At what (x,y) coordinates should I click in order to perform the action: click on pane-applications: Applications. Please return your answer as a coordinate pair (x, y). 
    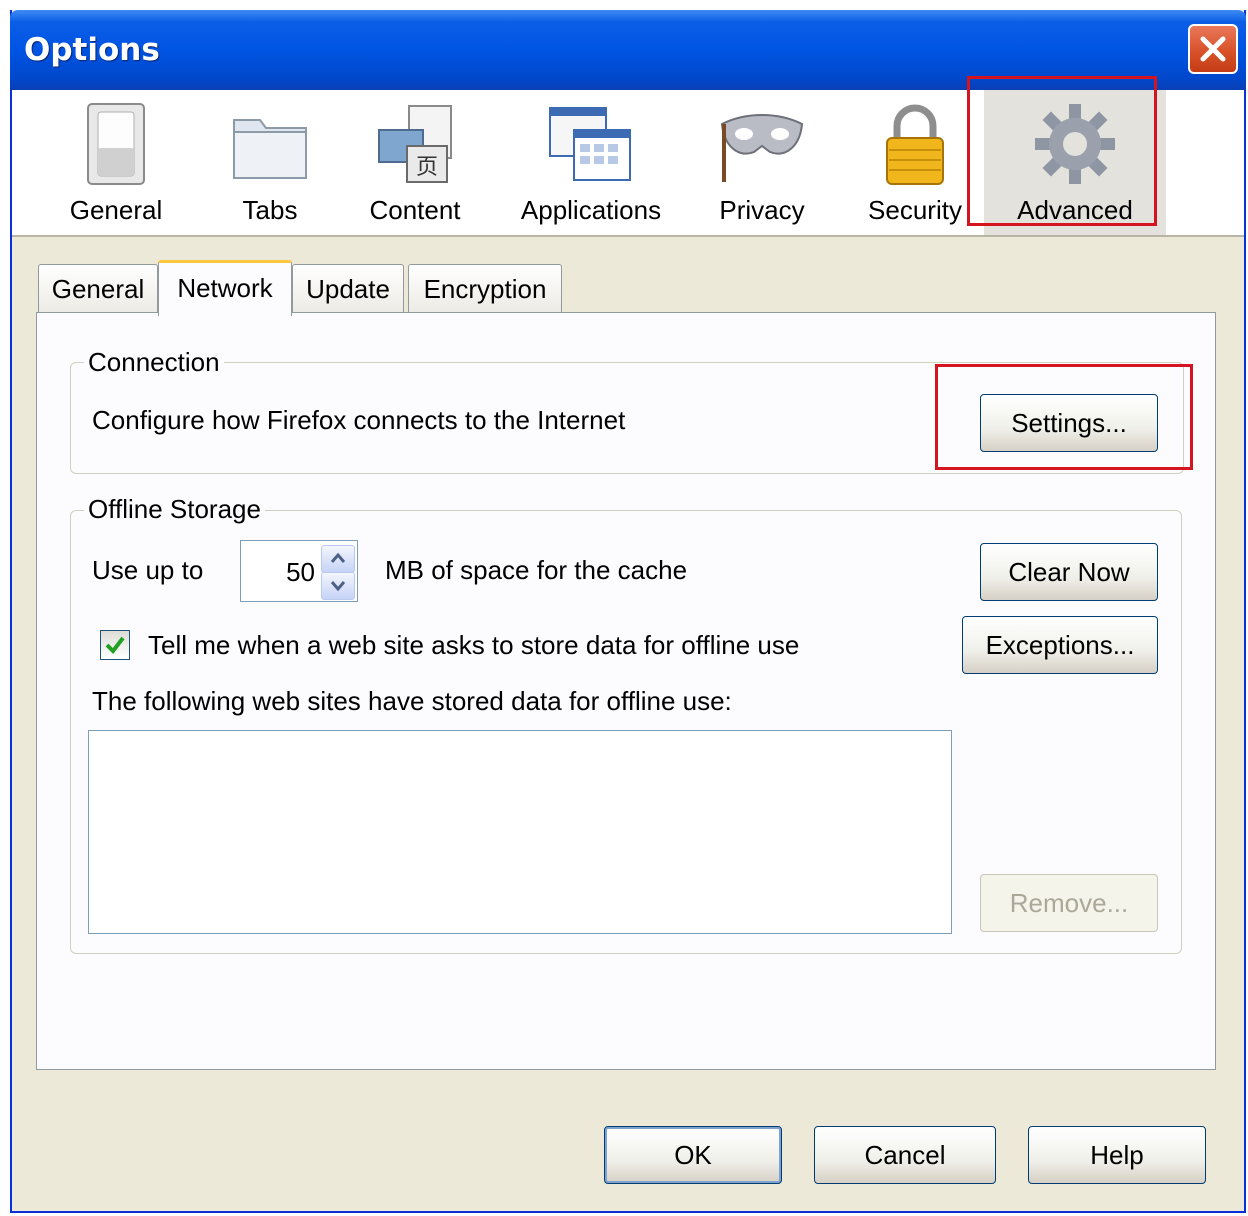
    Looking at the image, I should click on (591, 162).